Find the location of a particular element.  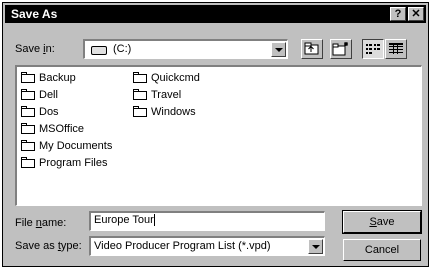

drive-icon is located at coordinates (99, 50).